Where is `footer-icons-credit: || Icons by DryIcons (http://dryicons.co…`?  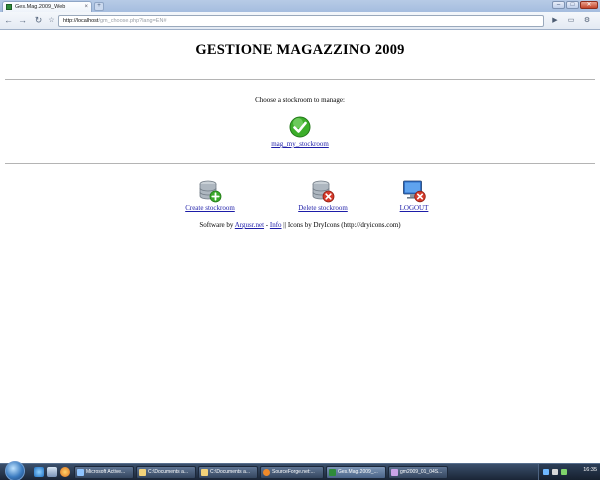
footer-icons-credit: || Icons by DryIcons (http://dryicons.co… is located at coordinates (342, 225).